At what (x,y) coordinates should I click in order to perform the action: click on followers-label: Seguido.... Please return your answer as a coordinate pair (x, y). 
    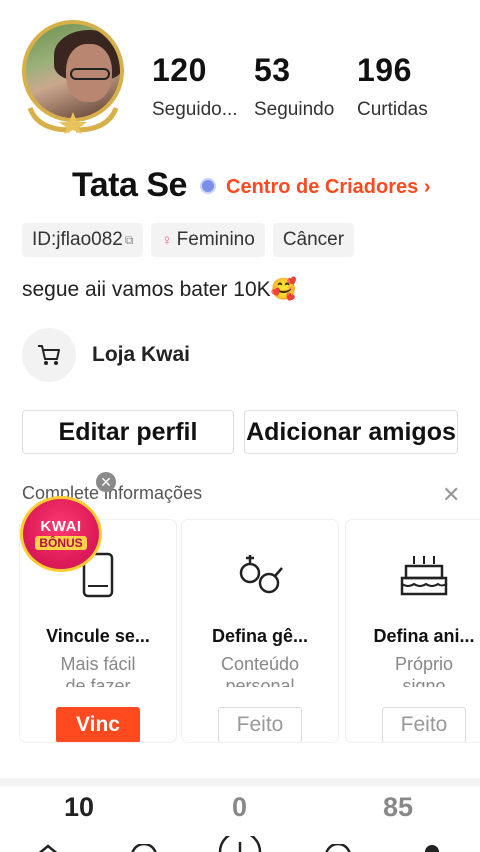
    Looking at the image, I should click on (195, 109).